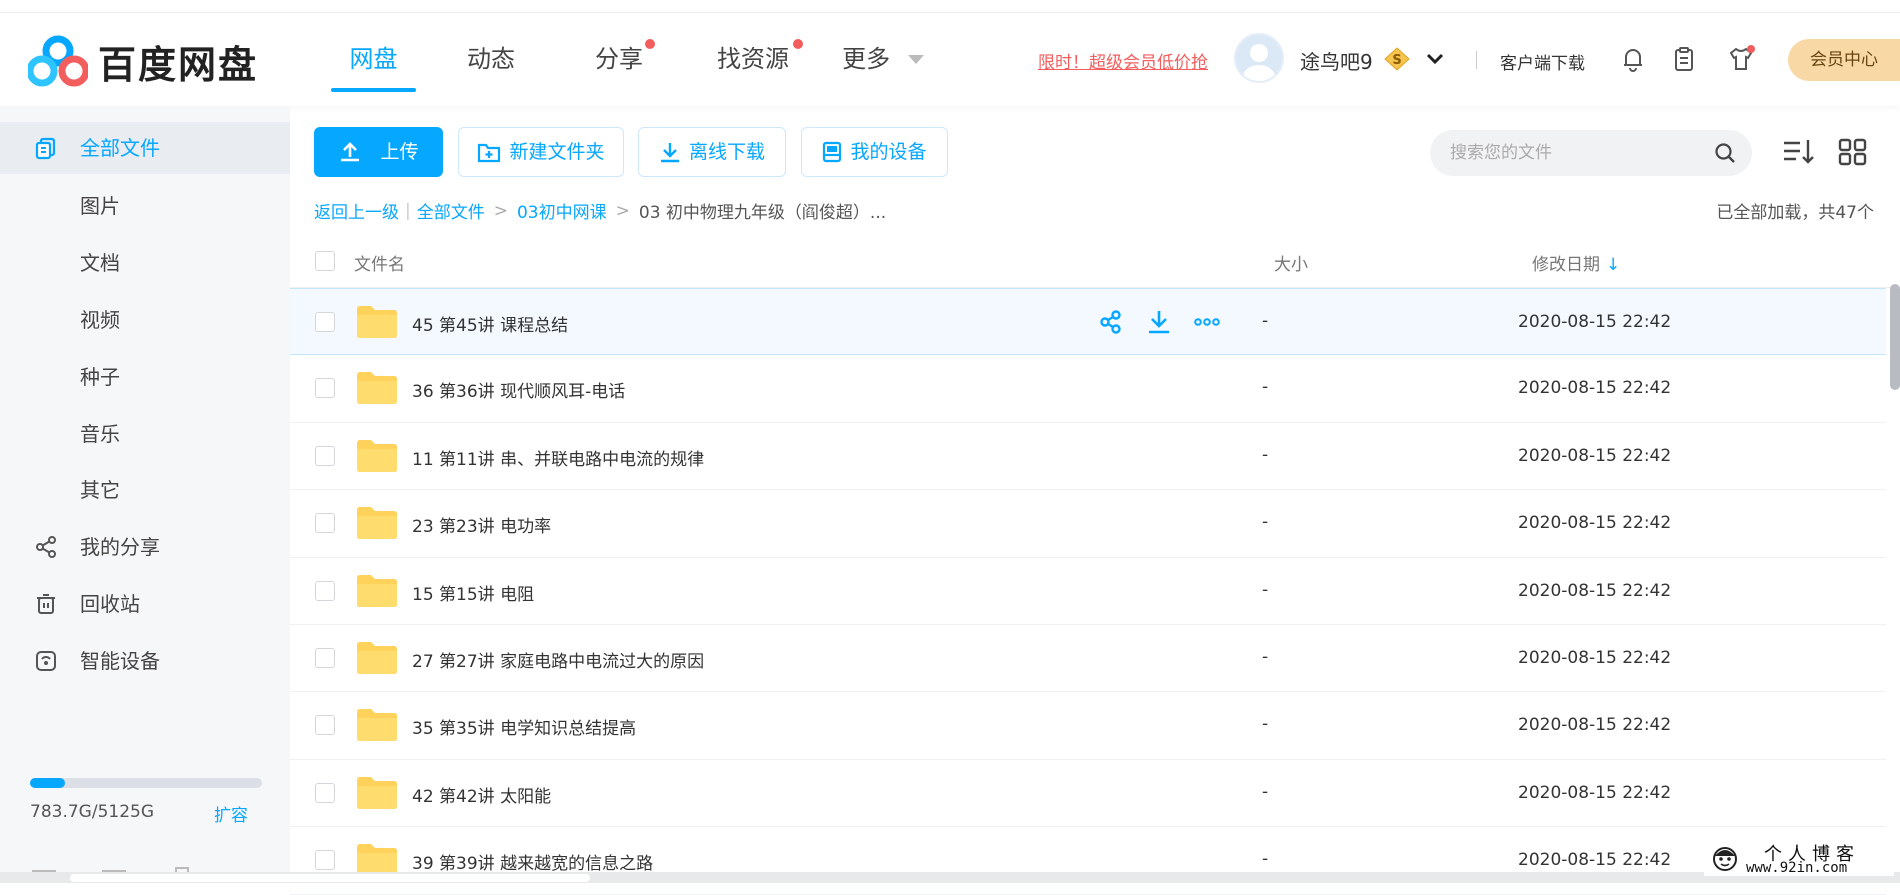 The height and width of the screenshot is (895, 1900). What do you see at coordinates (379, 262) in the screenshot?
I see `column-header-name: 文件名` at bounding box center [379, 262].